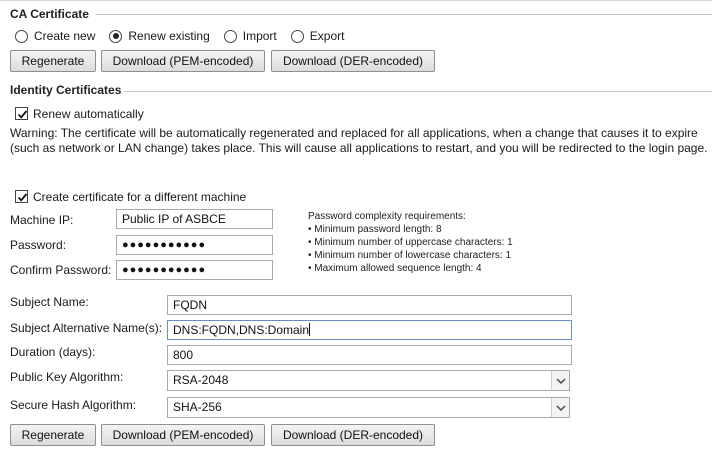 This screenshot has width=712, height=454. Describe the element at coordinates (194, 219) in the screenshot. I see `machine-ip-input: Public IP of ASBCE` at that location.